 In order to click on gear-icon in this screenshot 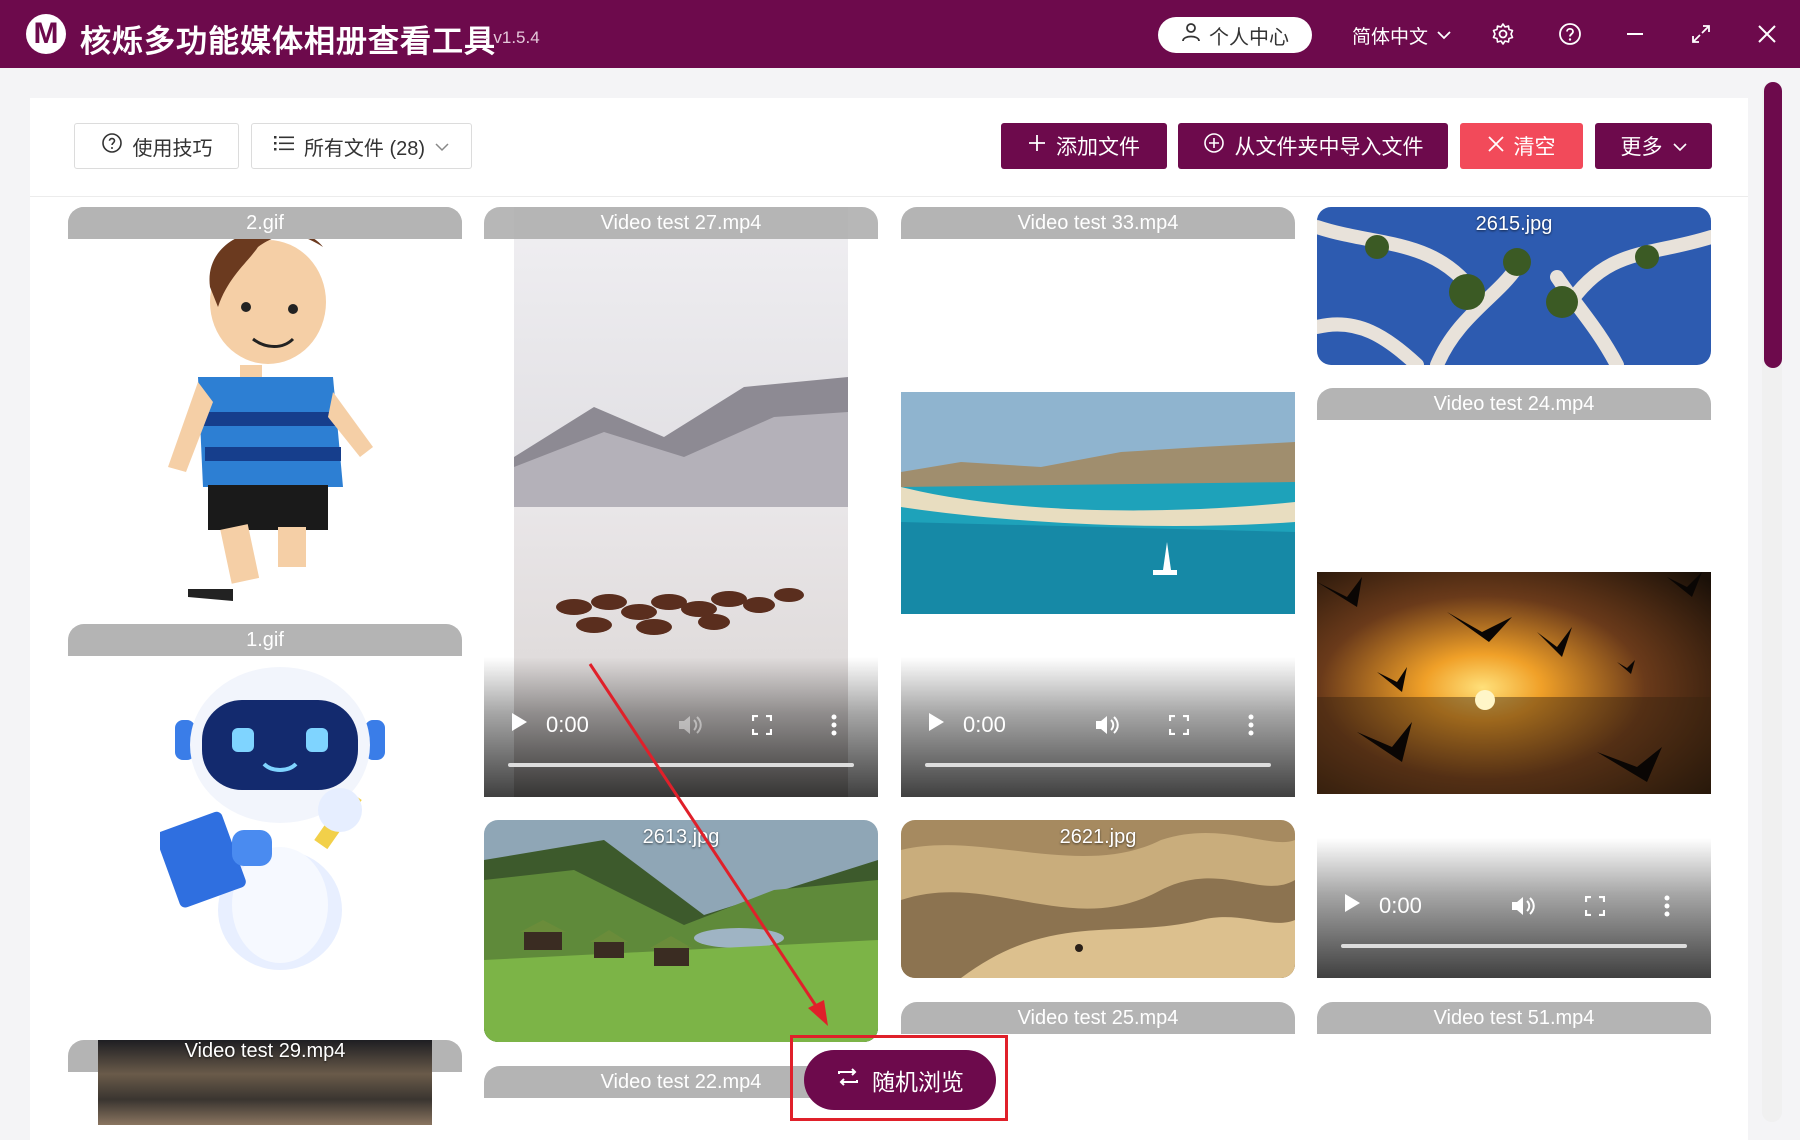, I will do `click(1503, 34)`.